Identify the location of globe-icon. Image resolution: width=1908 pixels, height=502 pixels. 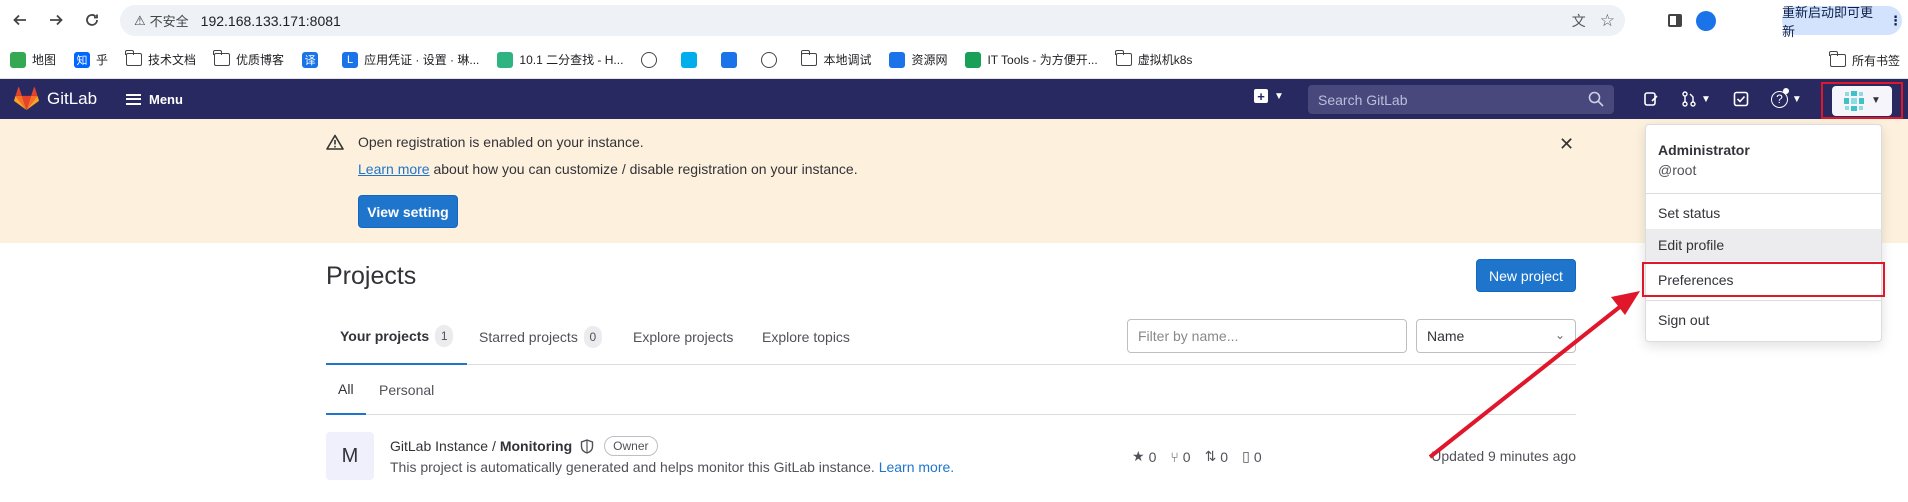
(769, 59).